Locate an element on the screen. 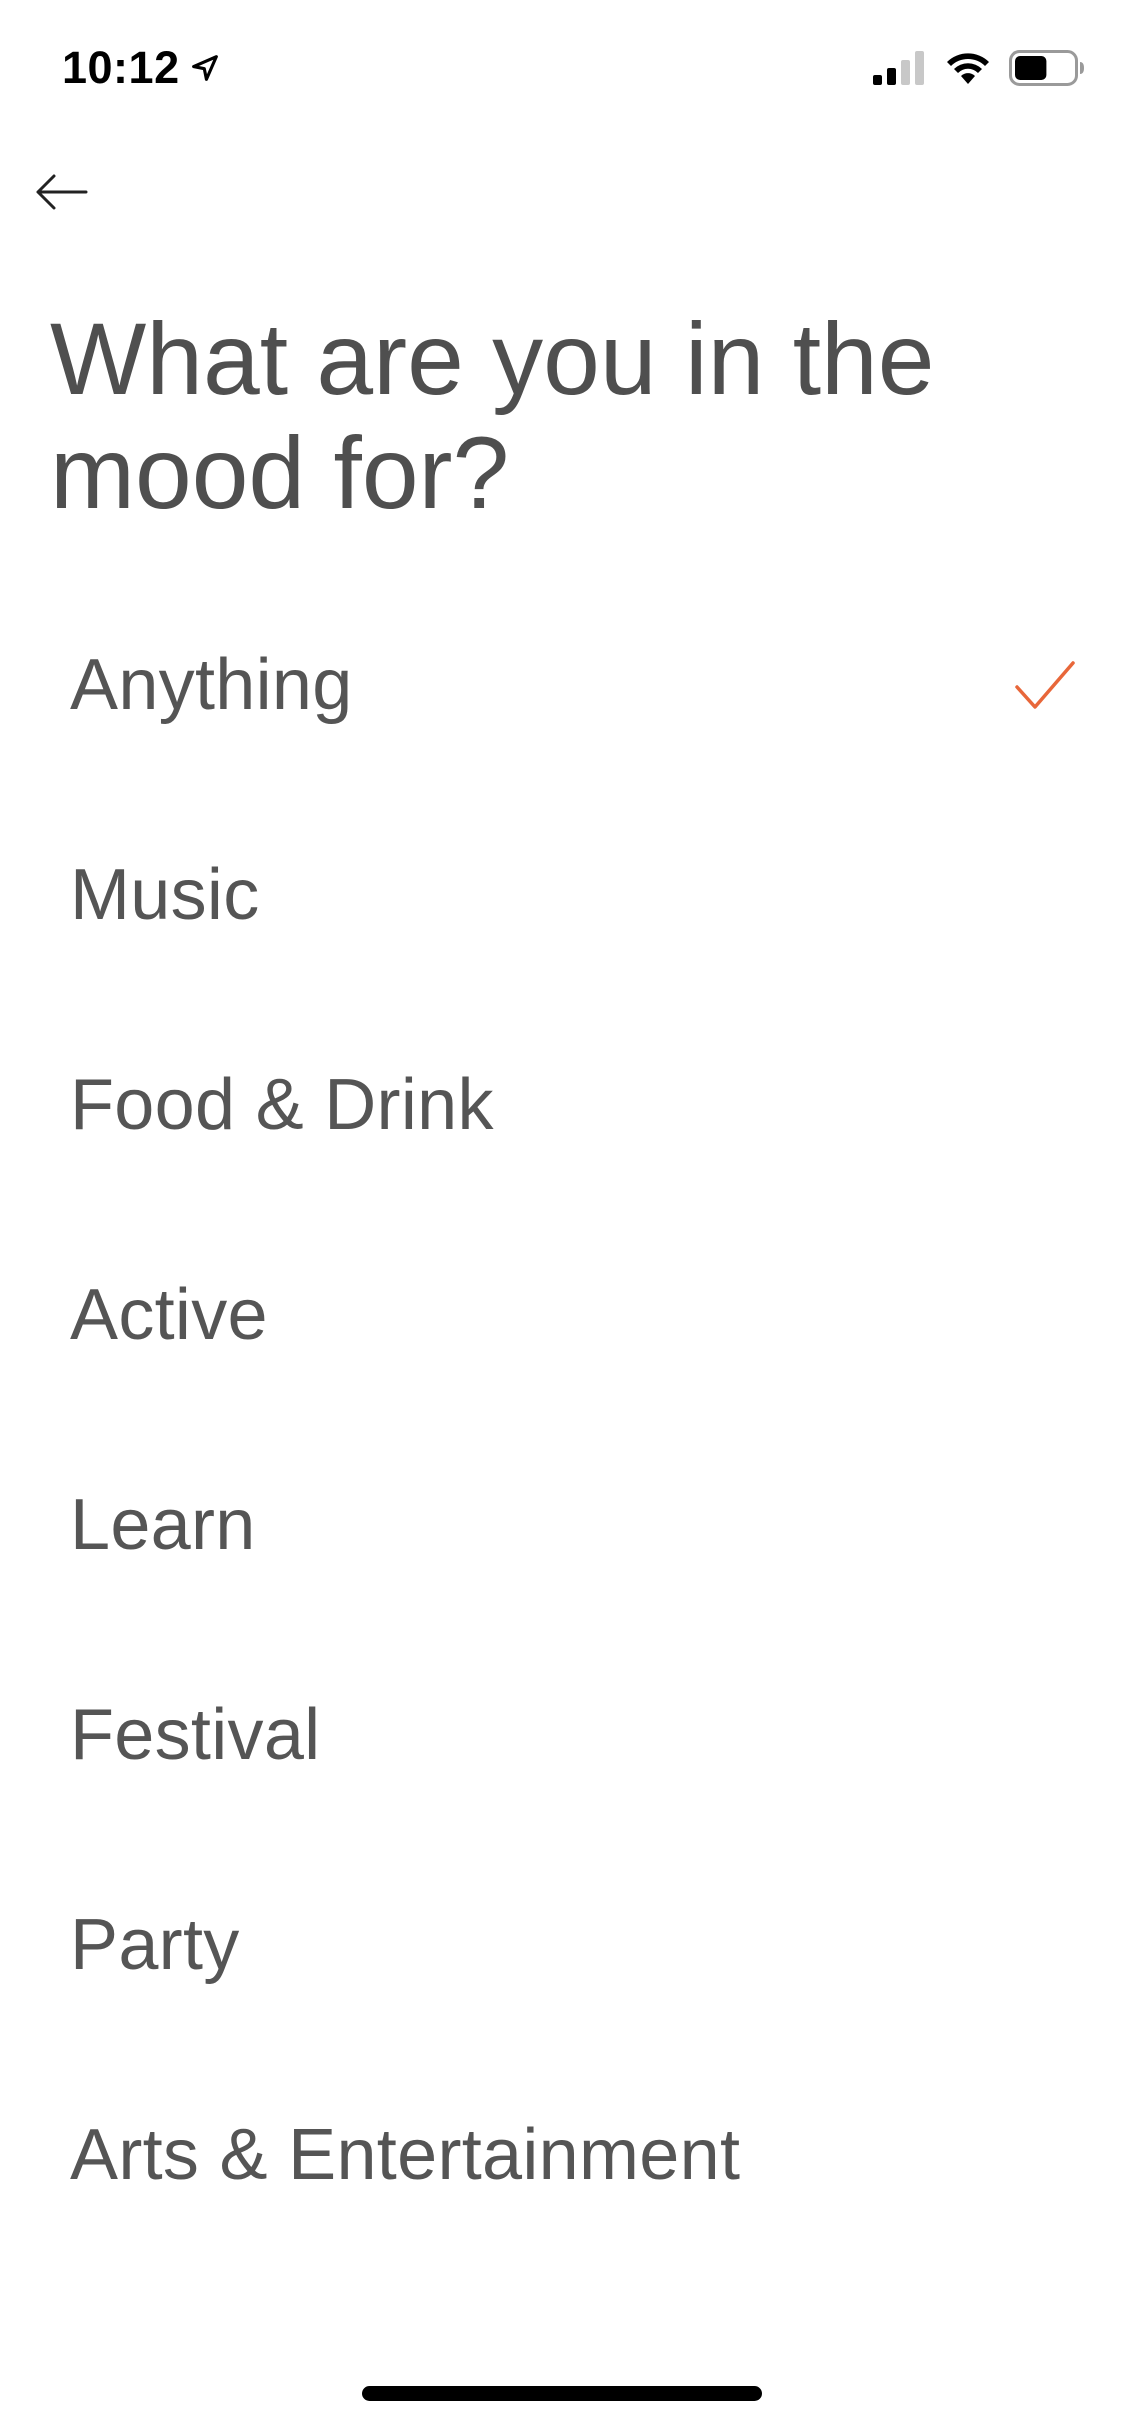 This screenshot has height=2436, width=1125. mood-option-arts-entertainment: Arts & Entertainment is located at coordinates (562, 2155).